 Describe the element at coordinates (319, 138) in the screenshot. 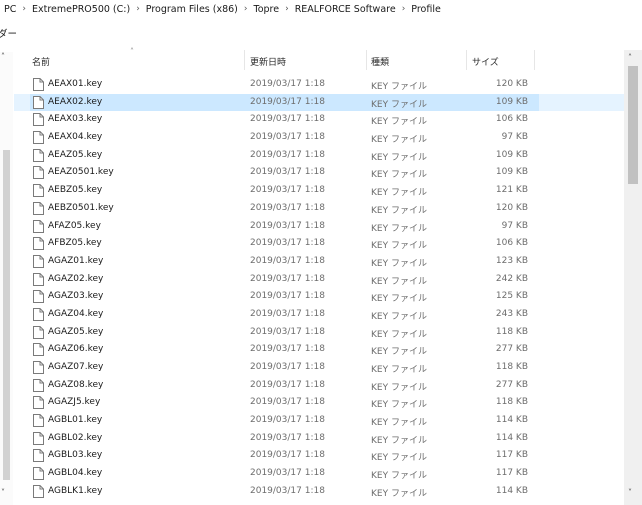

I see `file-row: AEAX04.key 2019/03/17 1:18 KEY ファイル 97 KB` at that location.